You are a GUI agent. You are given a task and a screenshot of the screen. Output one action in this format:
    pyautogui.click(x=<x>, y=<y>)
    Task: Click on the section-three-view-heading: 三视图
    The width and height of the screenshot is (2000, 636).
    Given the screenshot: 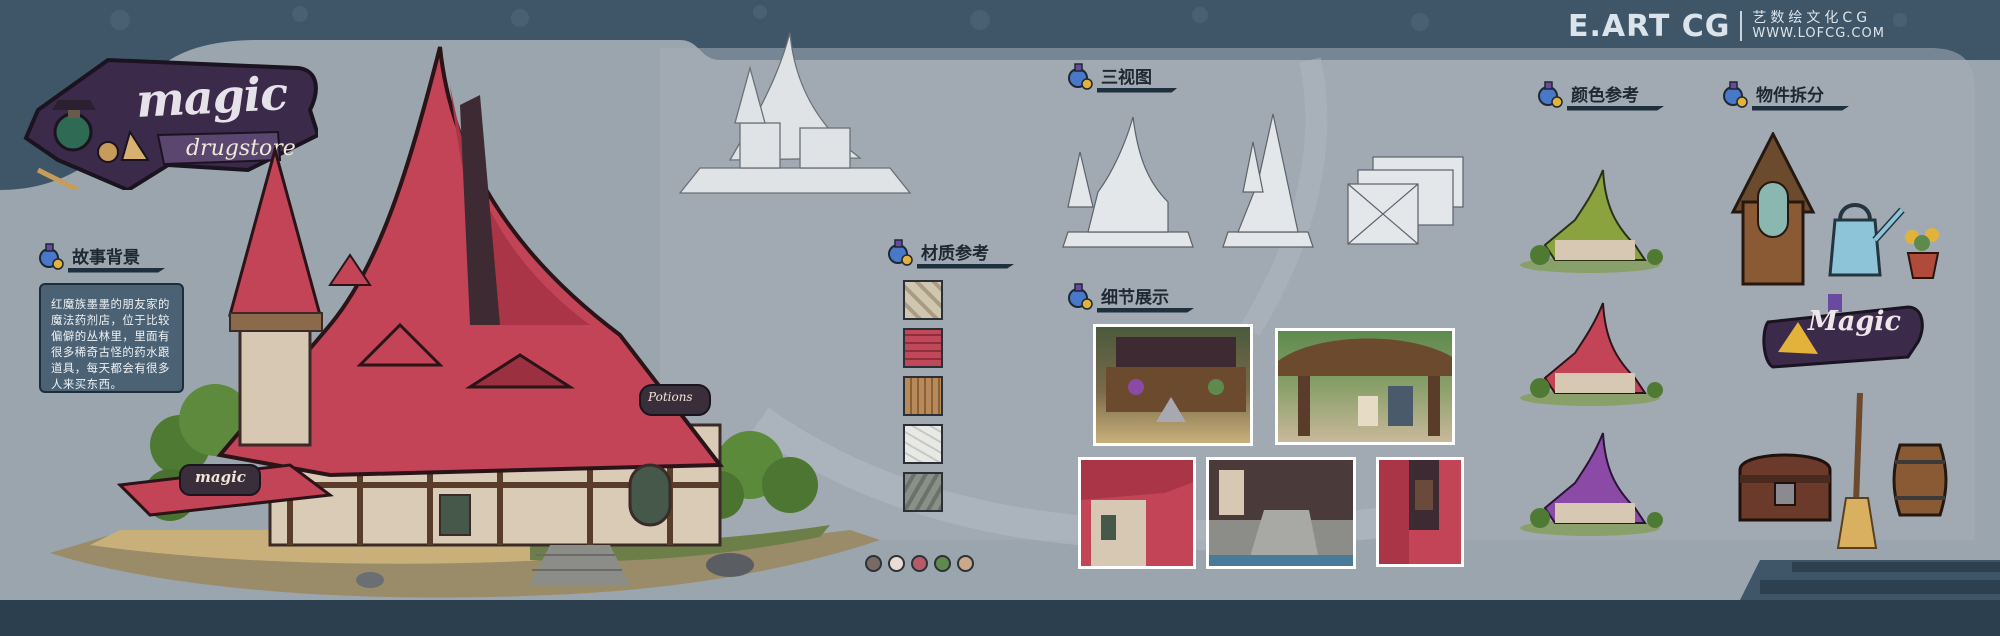 What is the action you would take?
    pyautogui.click(x=1108, y=75)
    